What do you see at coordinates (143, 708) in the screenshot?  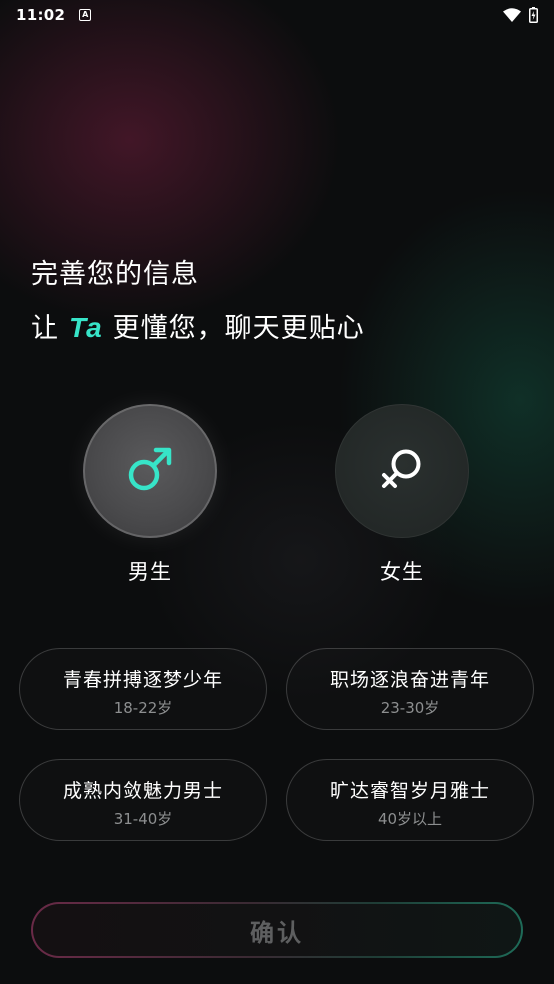 I see `age-option-range: 18-22岁` at bounding box center [143, 708].